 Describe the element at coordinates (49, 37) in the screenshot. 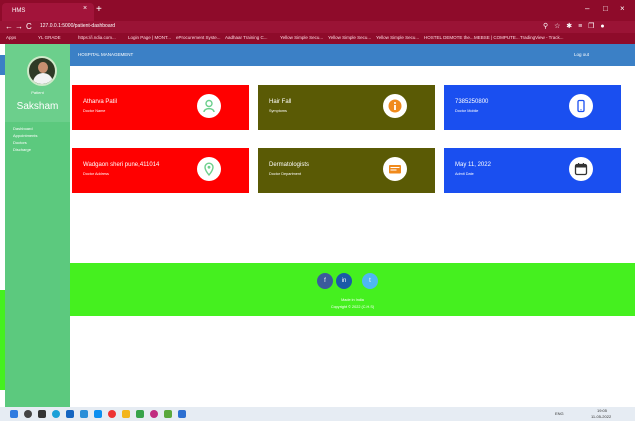

I see `bookmark-item: YL GRADE` at that location.